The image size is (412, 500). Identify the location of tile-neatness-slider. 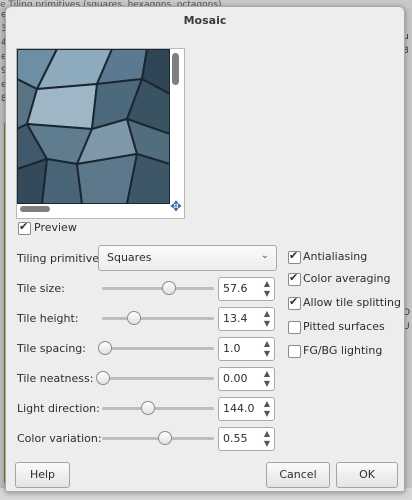
(155, 378).